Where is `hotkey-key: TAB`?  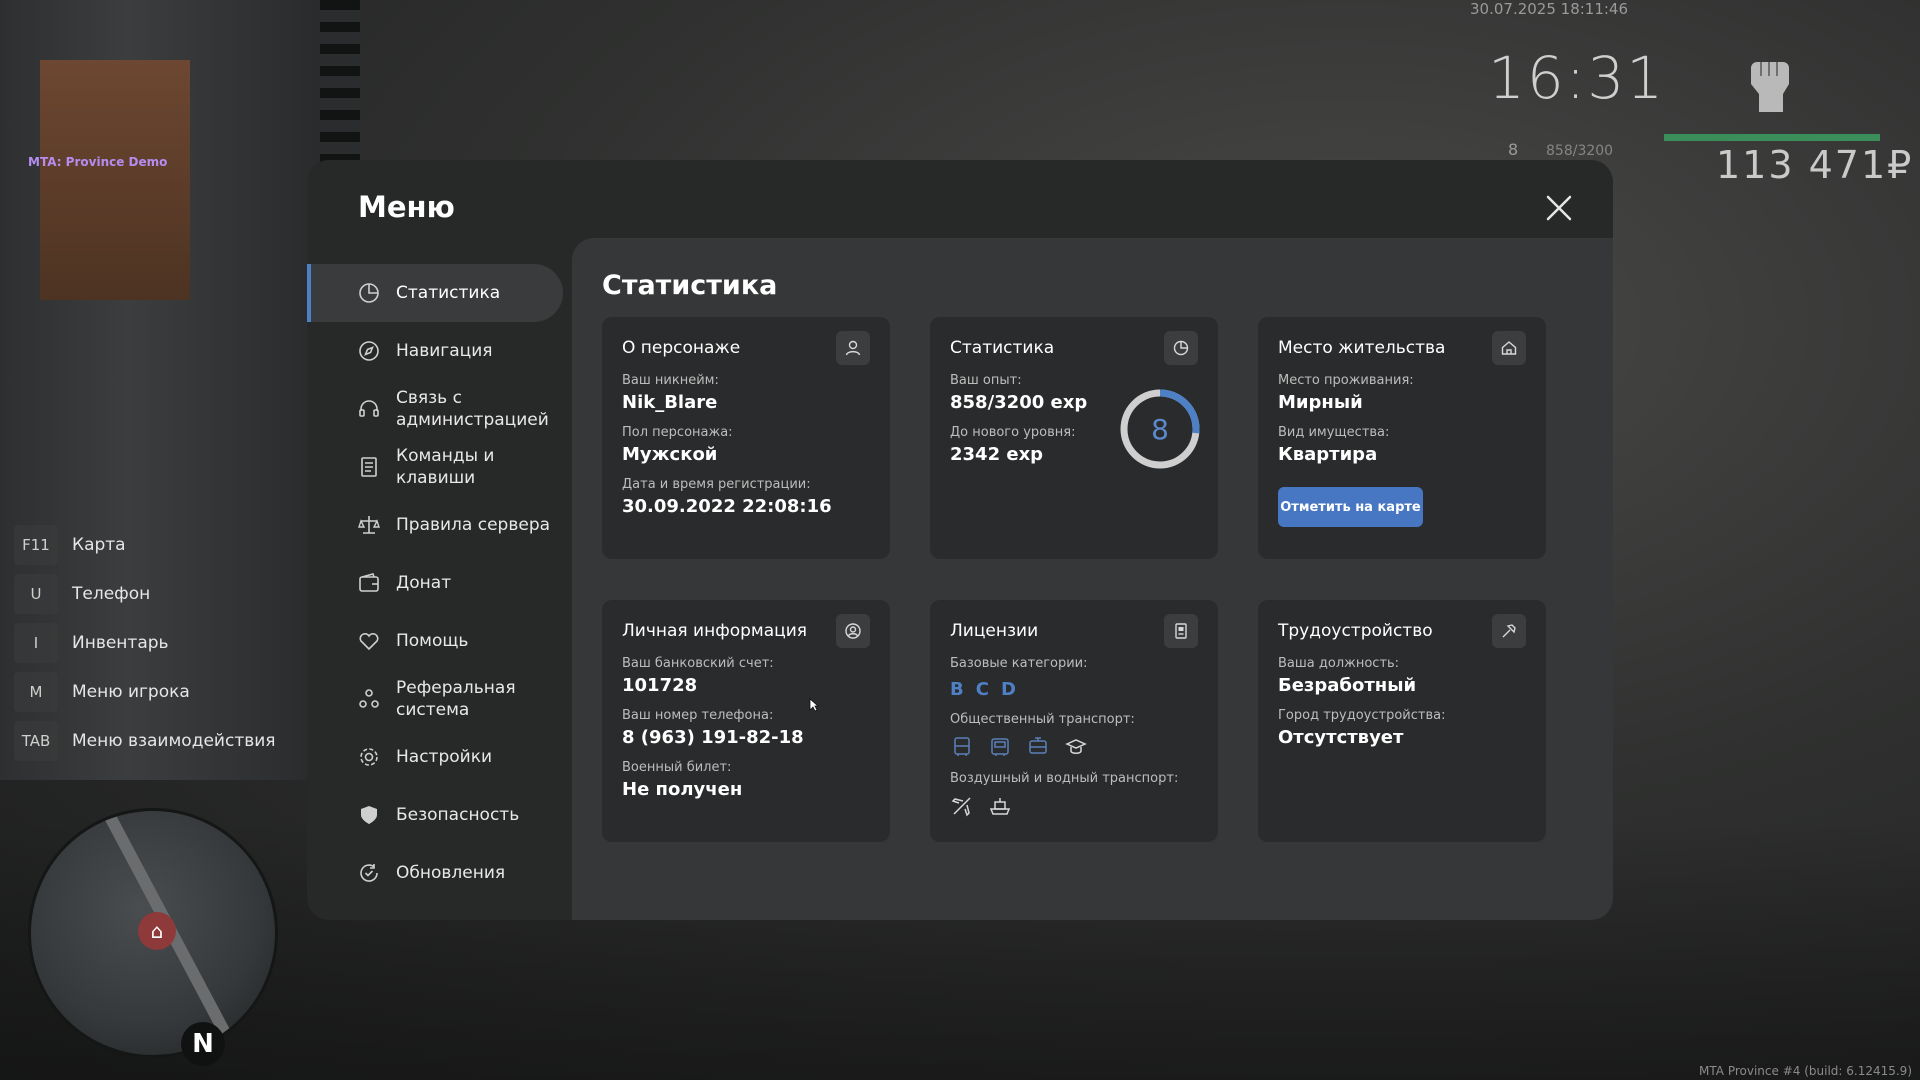 hotkey-key: TAB is located at coordinates (36, 740).